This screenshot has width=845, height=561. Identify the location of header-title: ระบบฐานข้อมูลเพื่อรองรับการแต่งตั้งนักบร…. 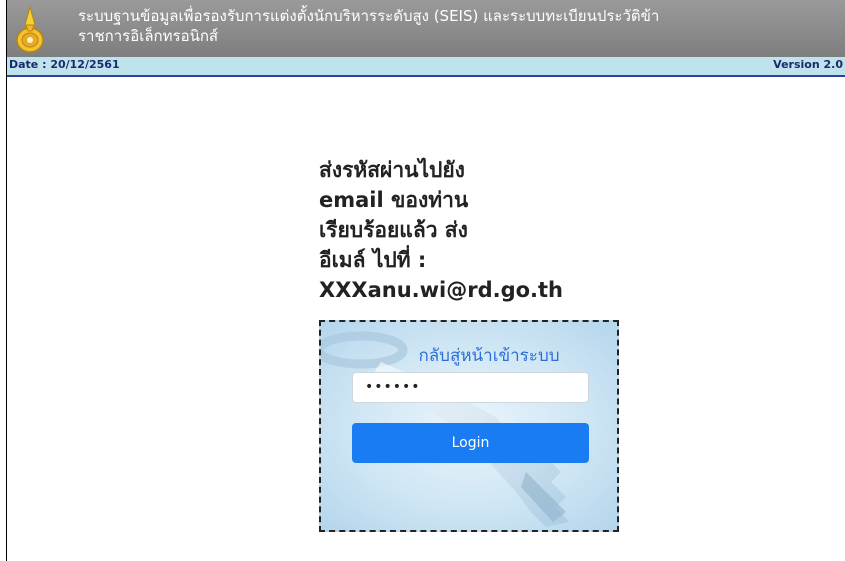
(428, 26).